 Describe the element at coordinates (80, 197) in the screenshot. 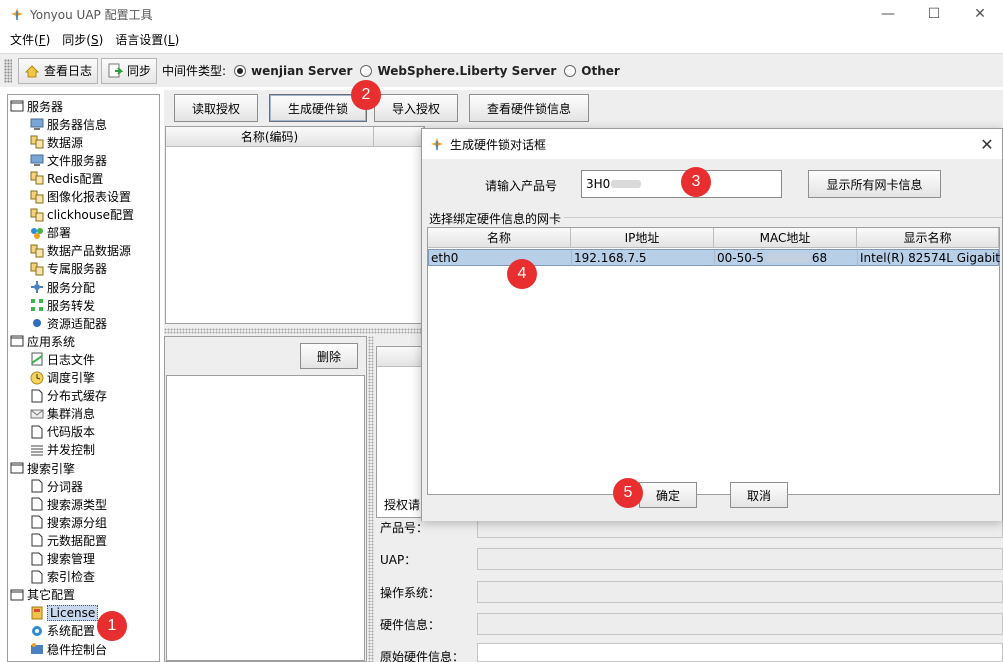

I see `tree-item: 图像化报表设置` at that location.